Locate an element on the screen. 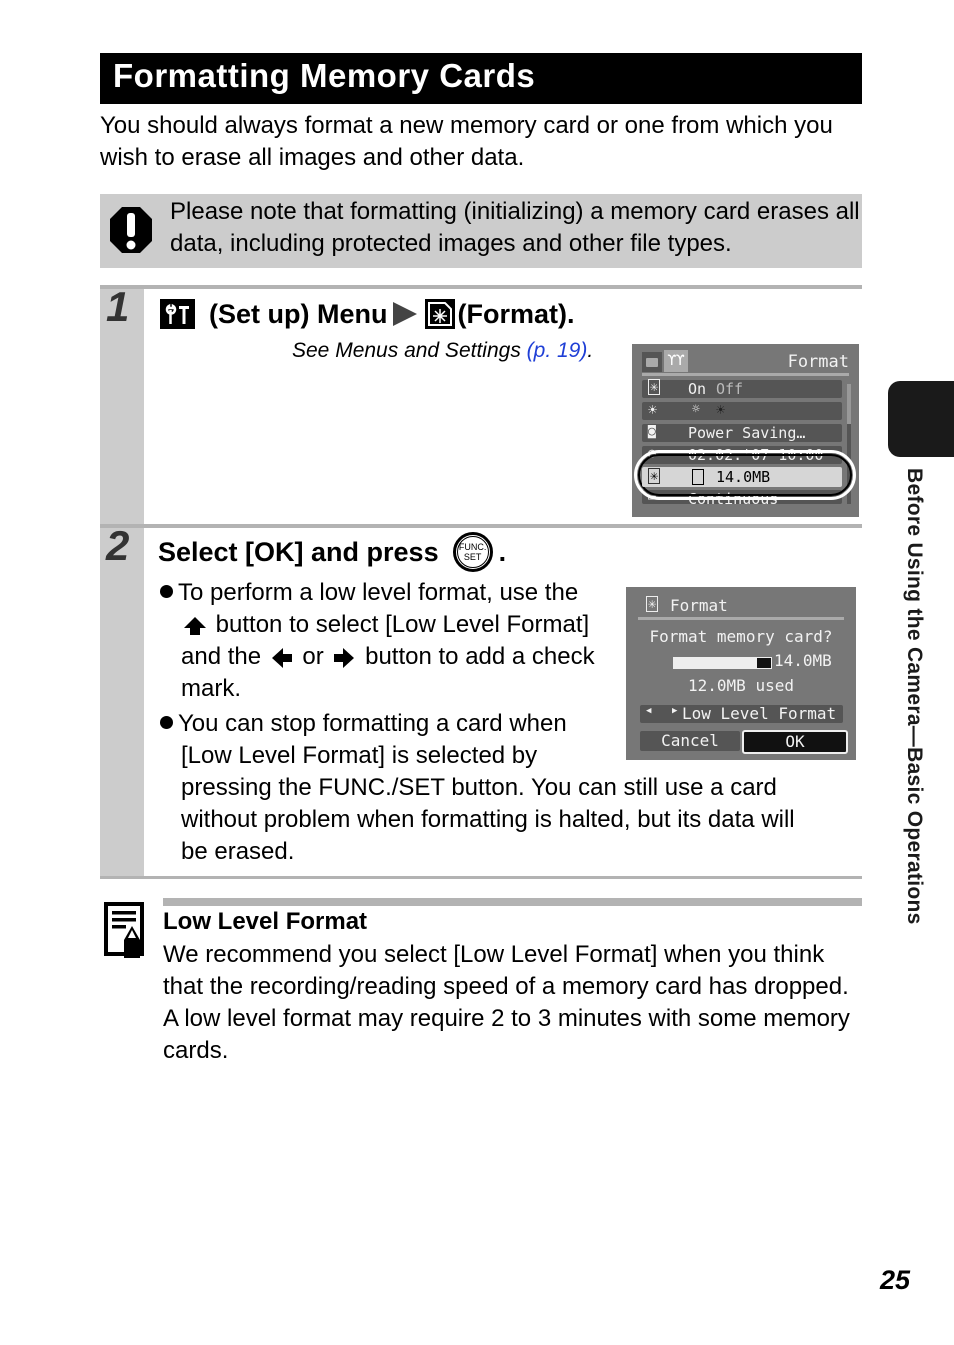  step-1-divider is located at coordinates (481, 287).